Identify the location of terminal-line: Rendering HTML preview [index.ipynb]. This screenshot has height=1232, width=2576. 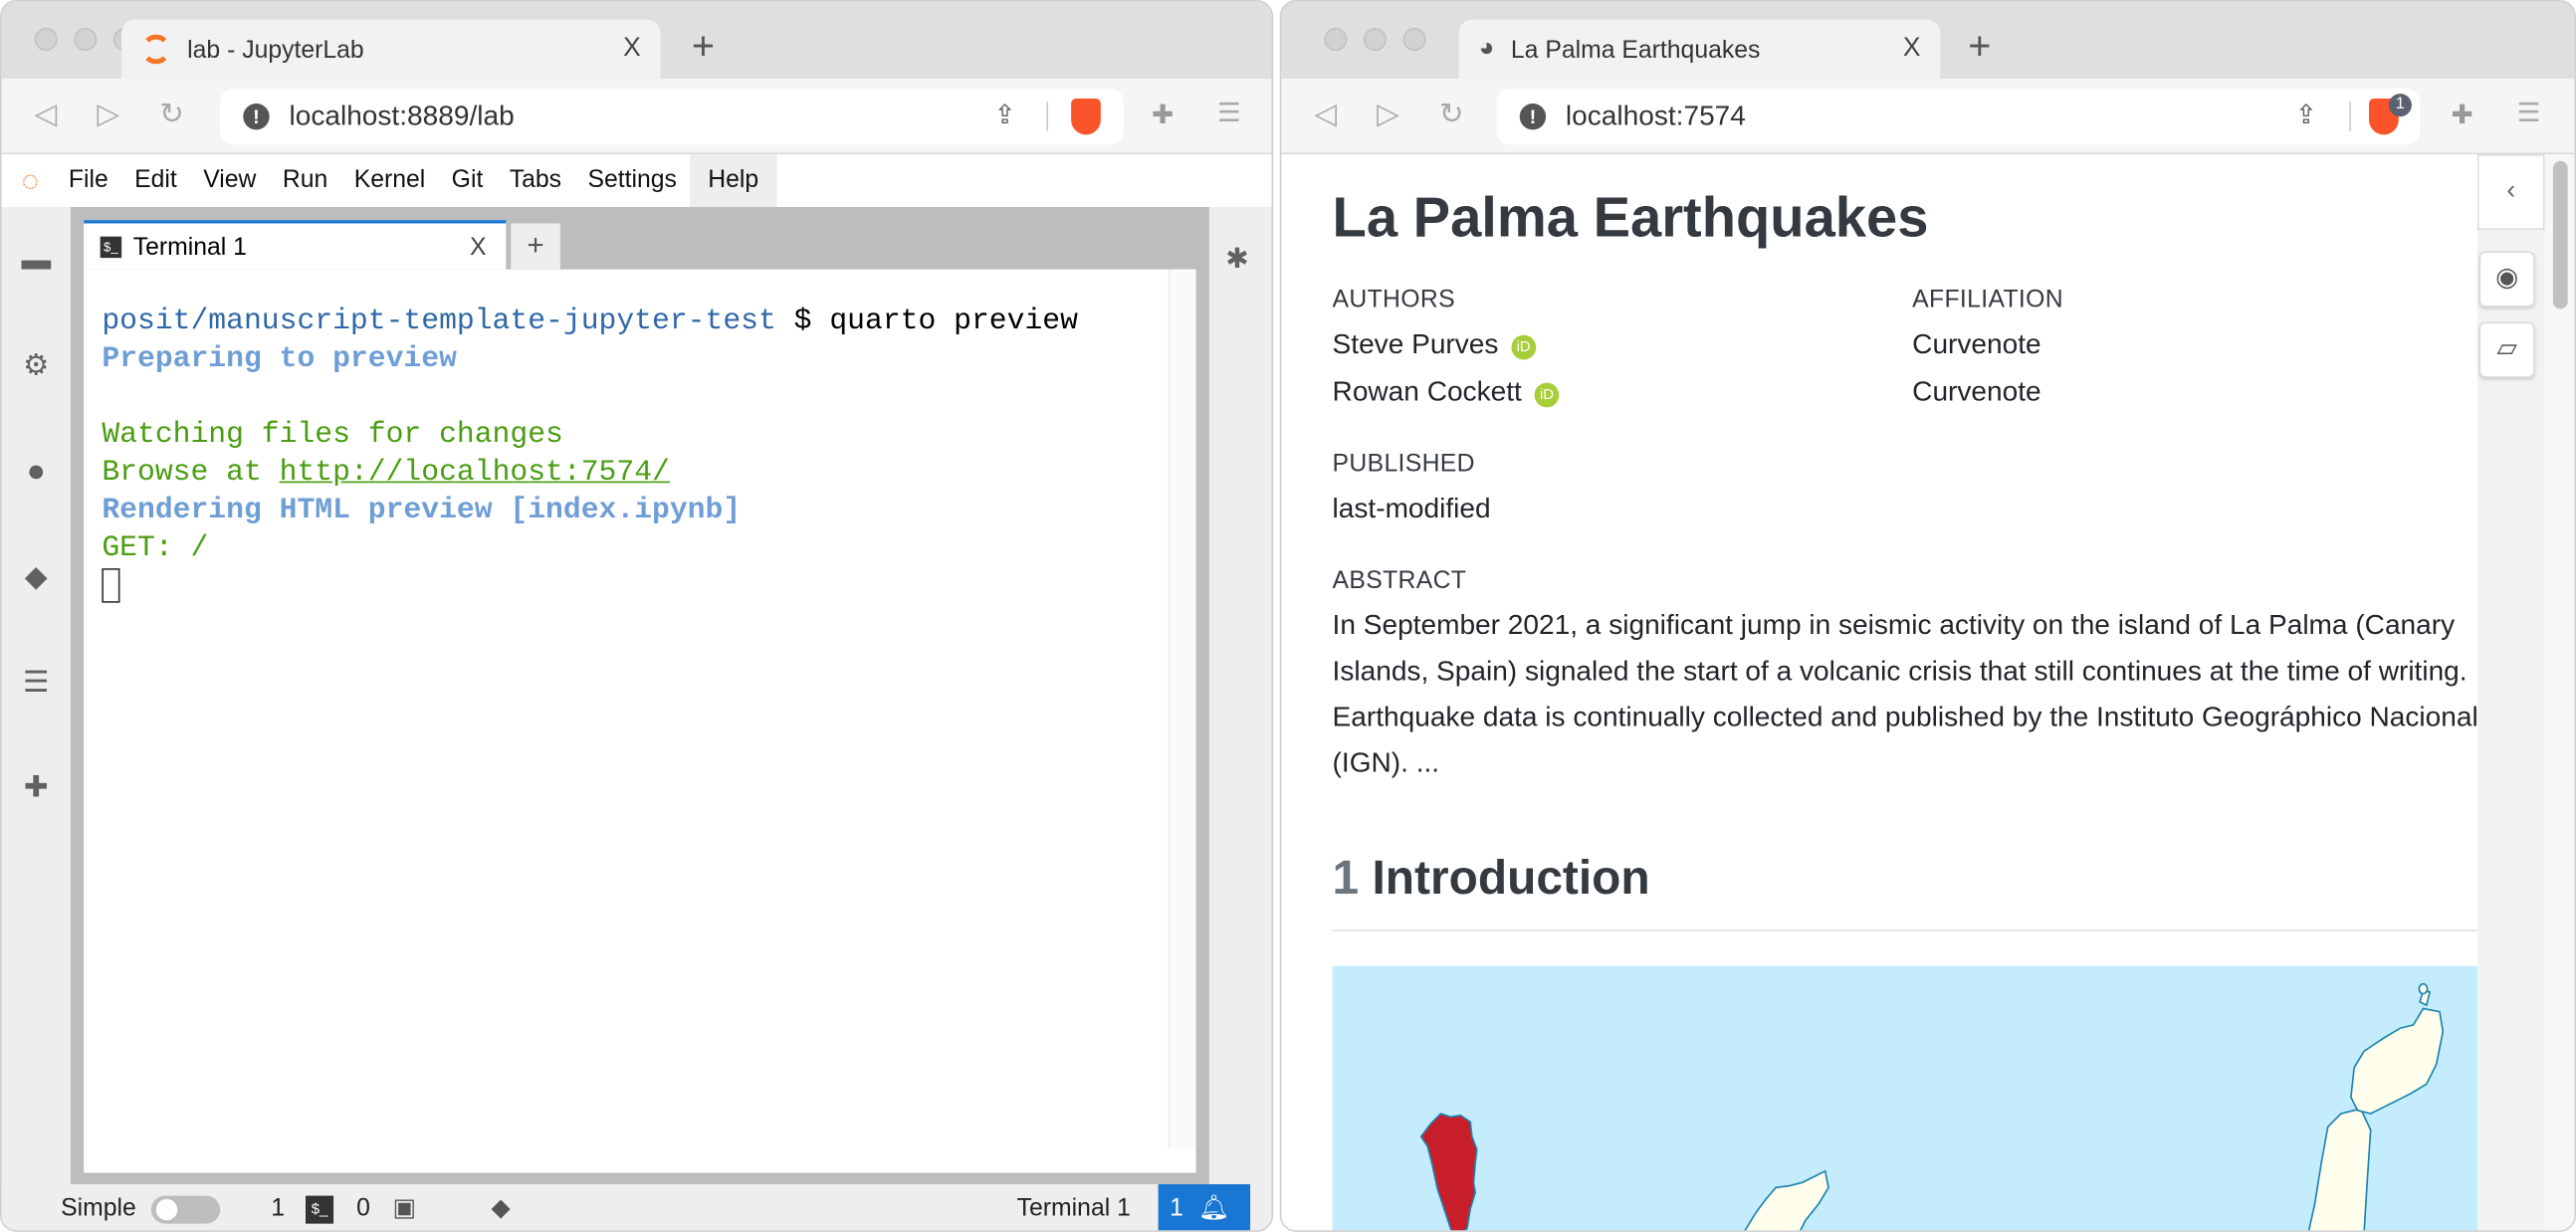
(422, 510).